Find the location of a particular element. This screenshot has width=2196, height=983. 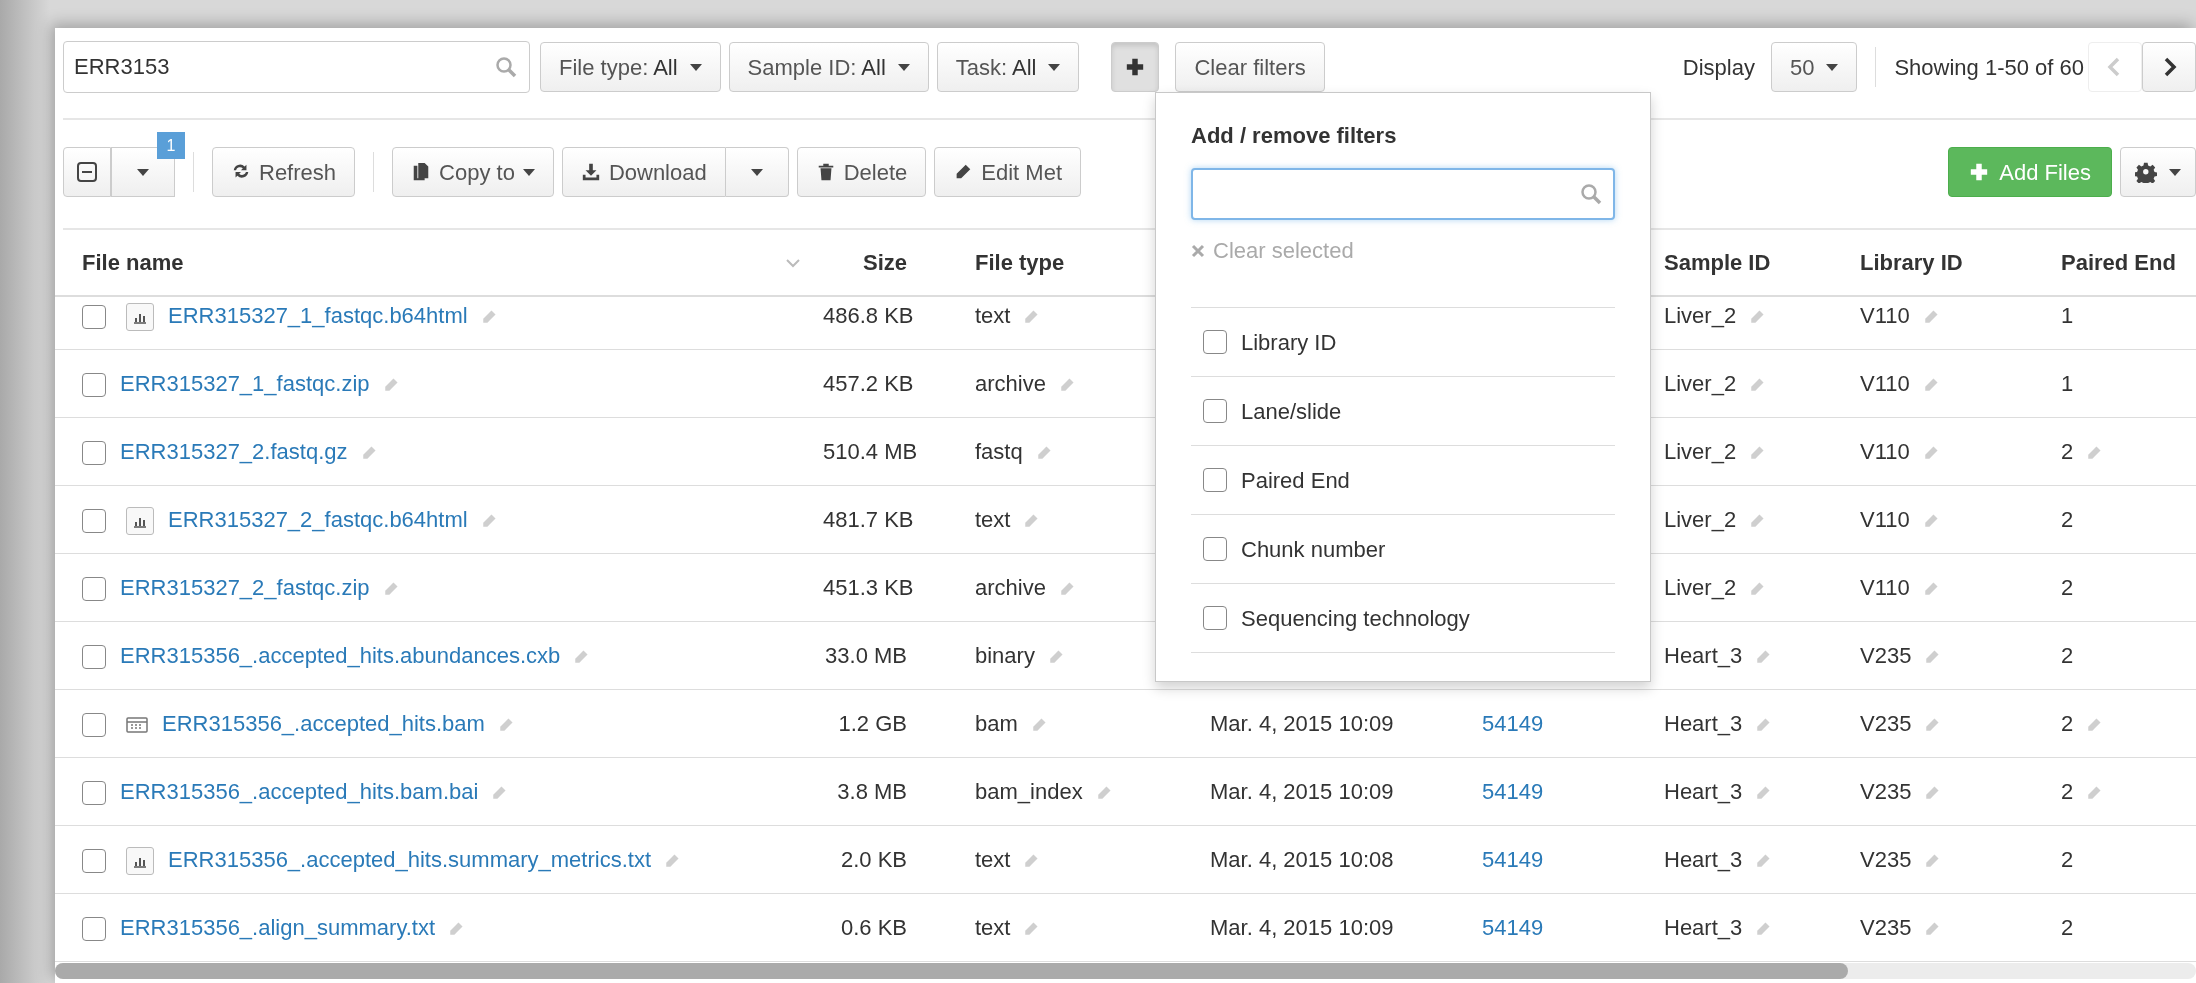

file-link: ERR315356_.accepted_hits.summary_metrics.txt is located at coordinates (409, 859).